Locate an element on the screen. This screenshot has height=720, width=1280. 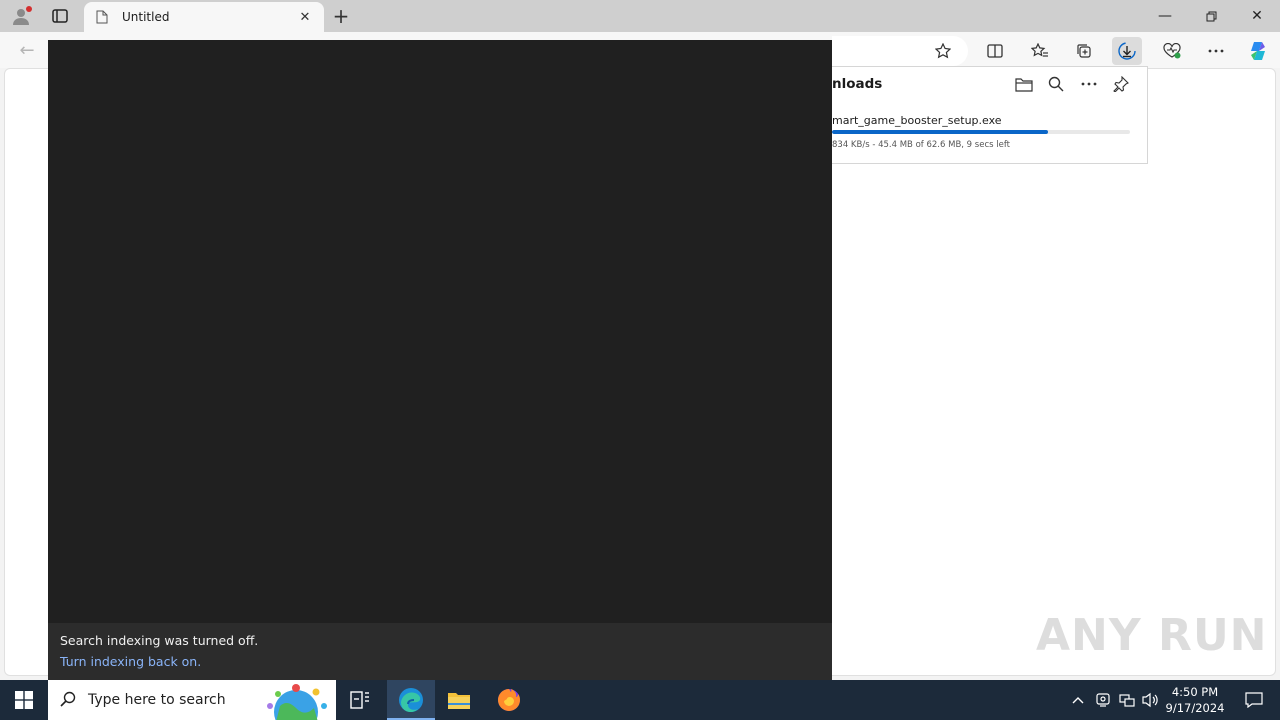
more-options-icon is located at coordinates (1089, 84).